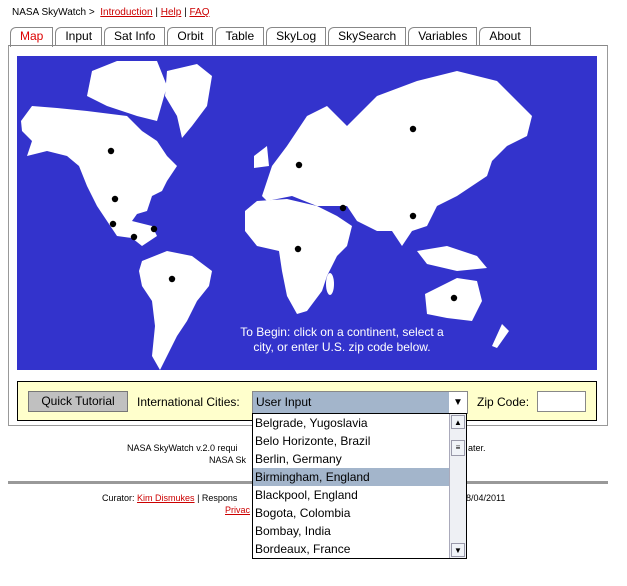  I want to click on cities-label: International Cities:, so click(188, 402).